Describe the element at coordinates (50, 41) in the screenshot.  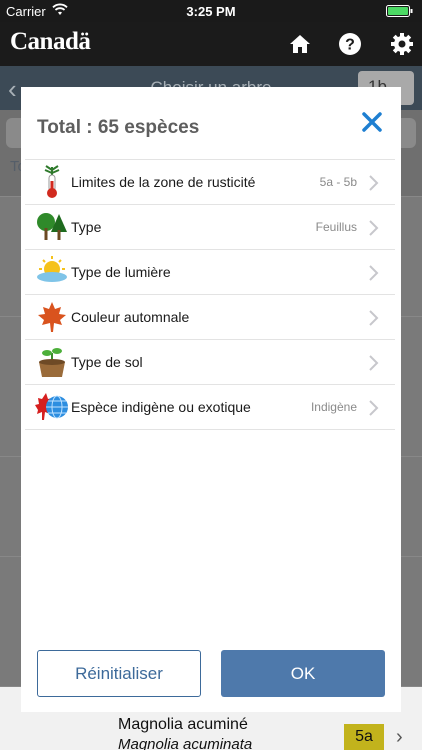
I see `canada-logo: Canadä` at that location.